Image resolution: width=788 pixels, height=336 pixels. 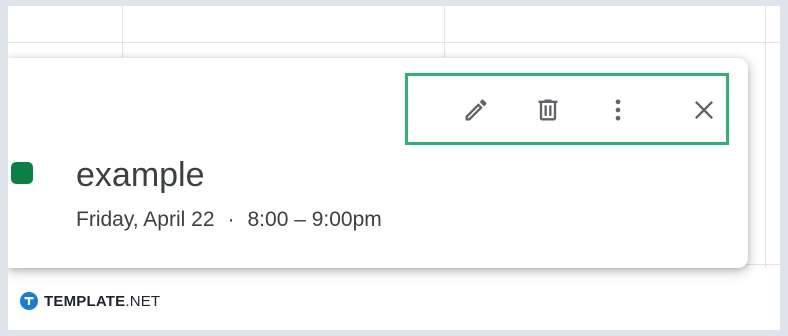 I want to click on template-net-watermark: TEMPLATE.NET, so click(x=90, y=301).